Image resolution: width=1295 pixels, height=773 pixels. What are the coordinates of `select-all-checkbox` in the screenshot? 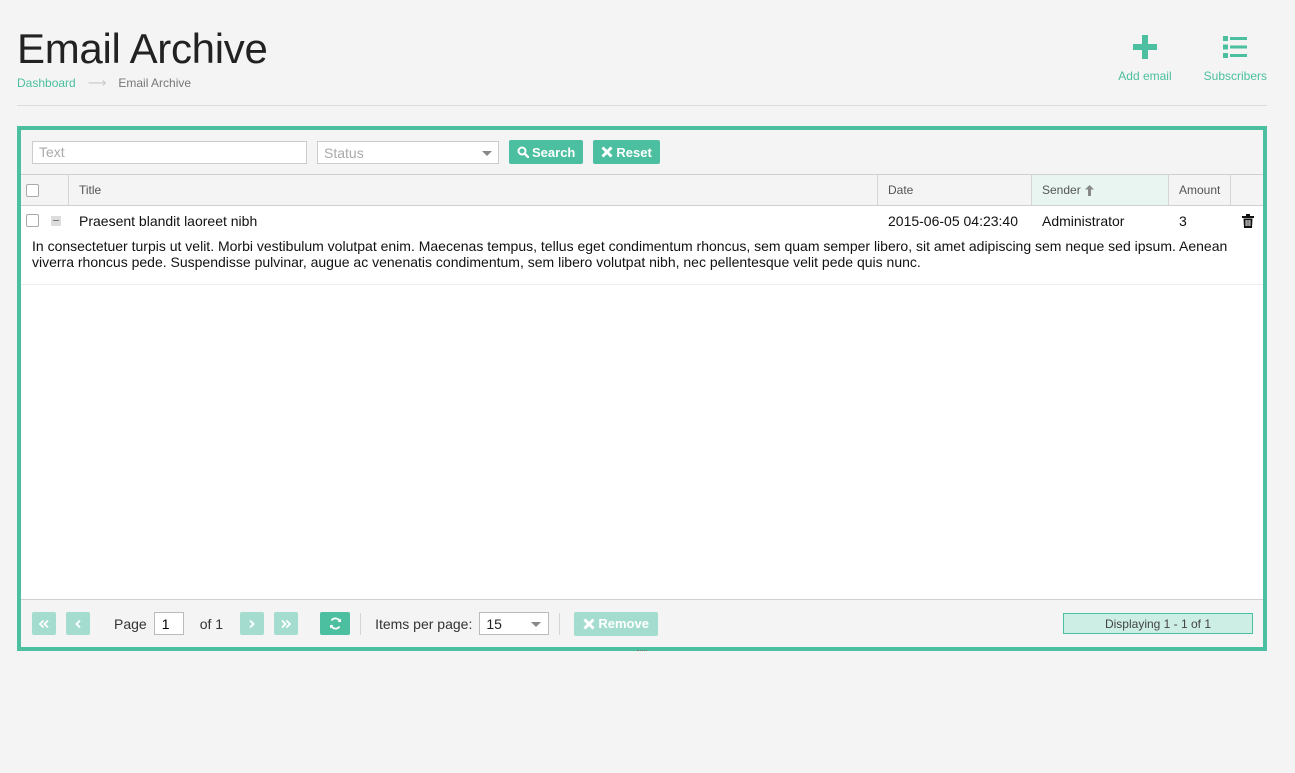 It's located at (32, 190).